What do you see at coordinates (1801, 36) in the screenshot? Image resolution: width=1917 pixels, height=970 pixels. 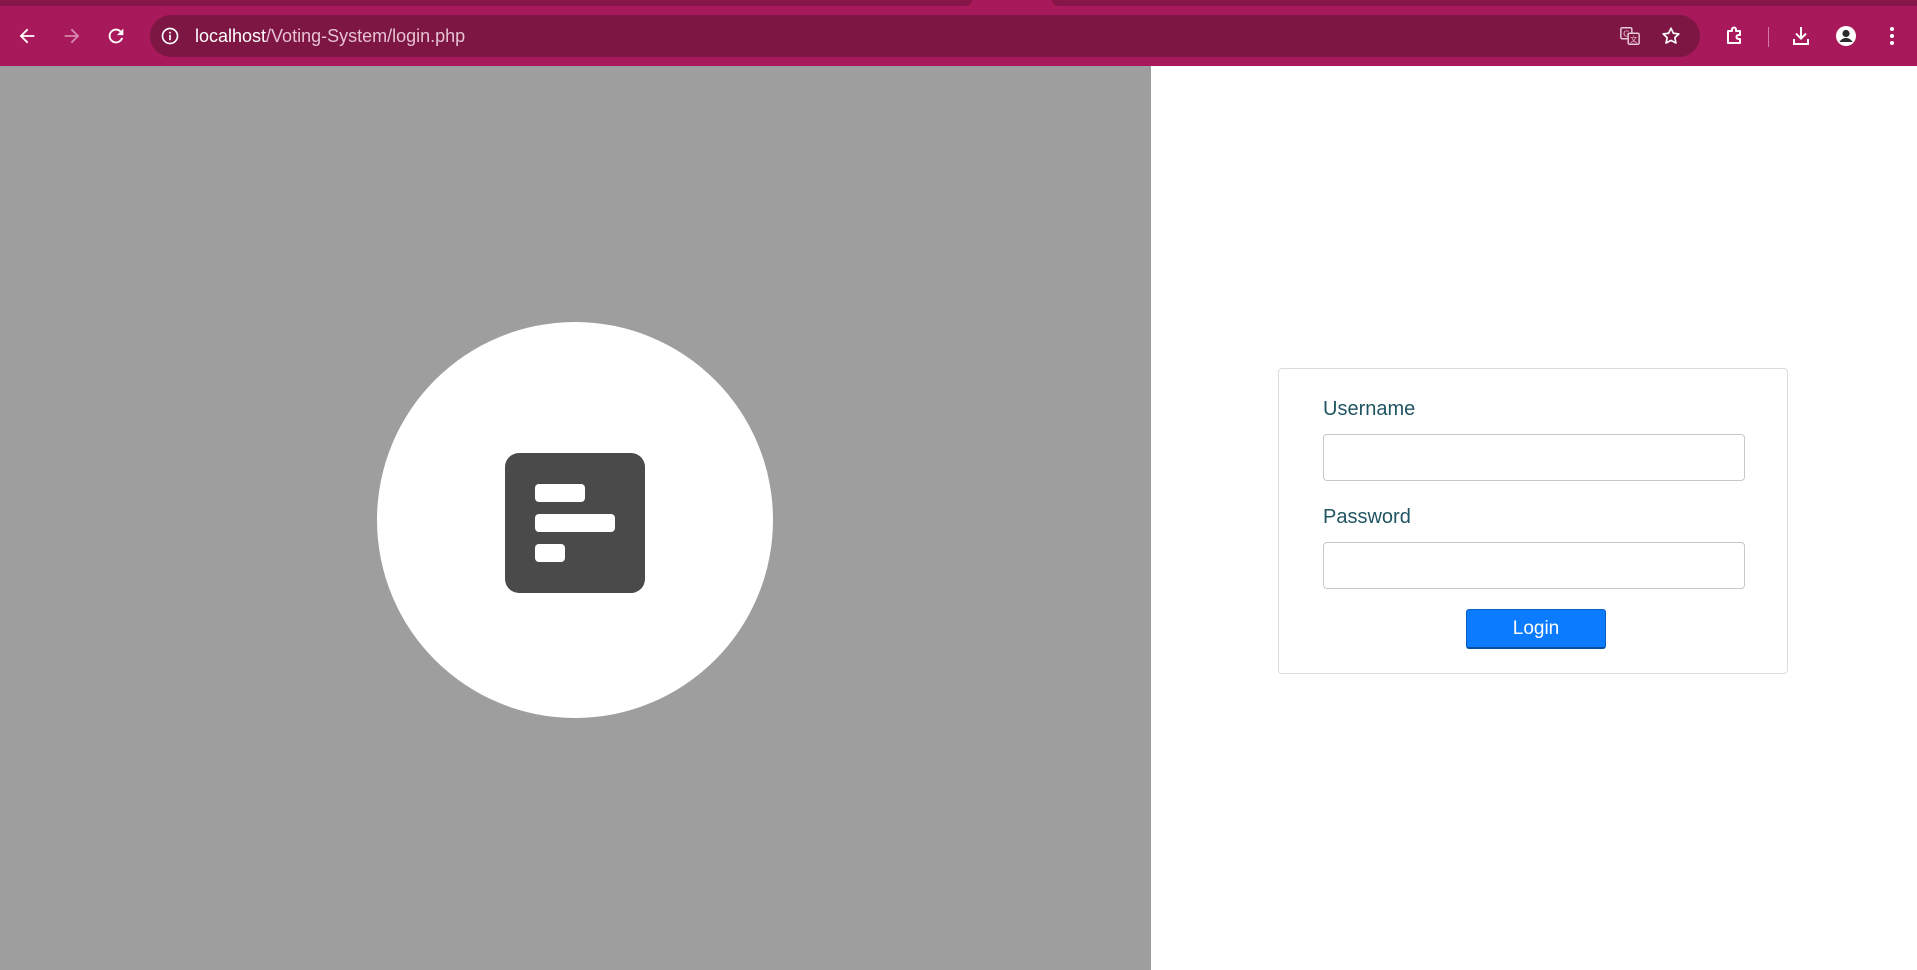 I see `download-icon` at bounding box center [1801, 36].